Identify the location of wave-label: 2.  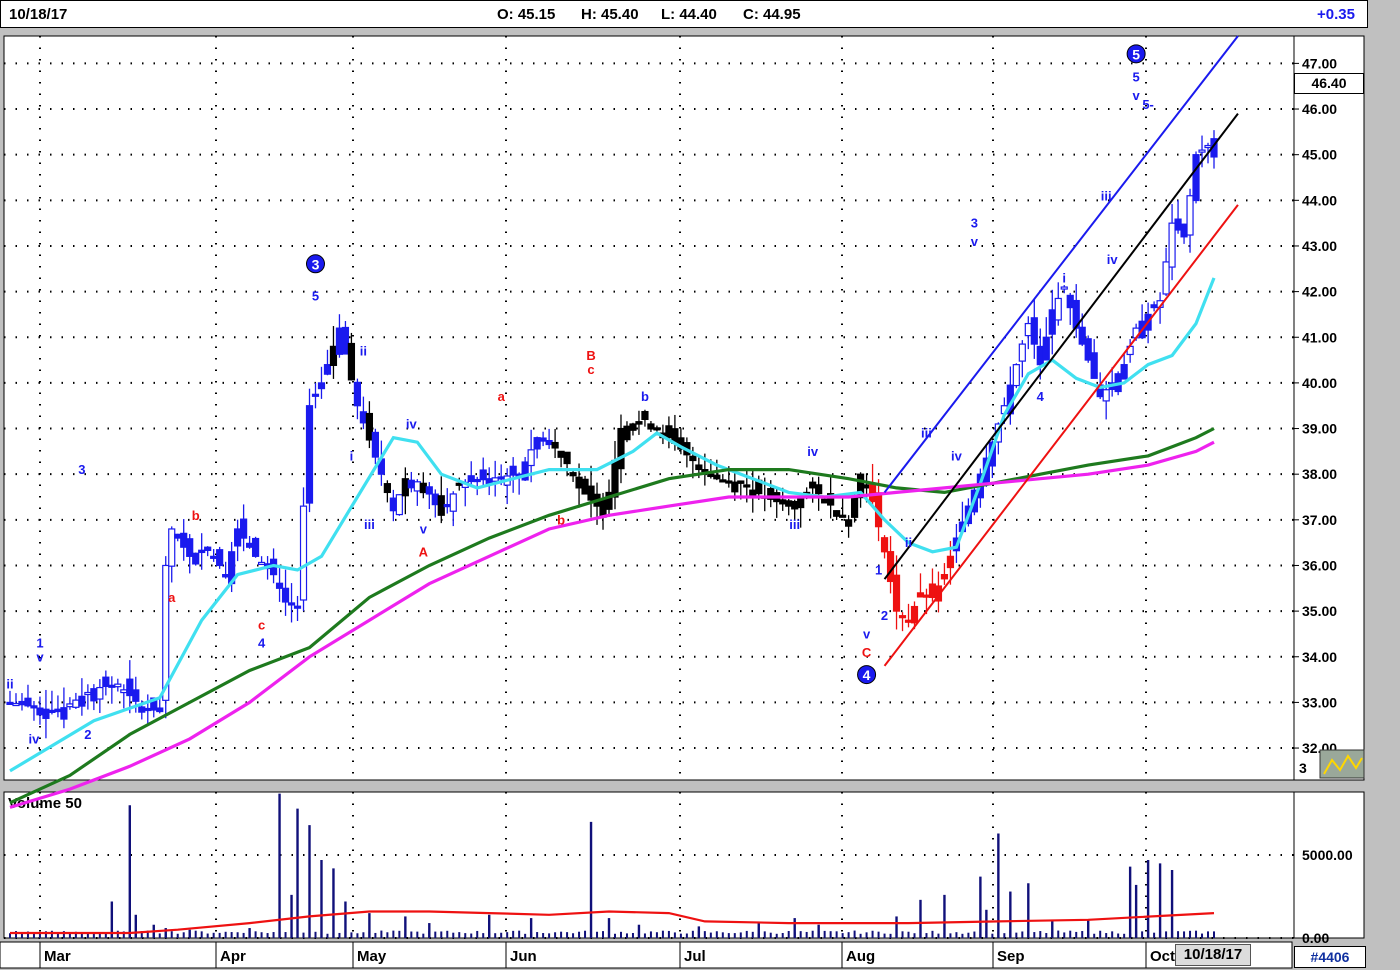
(884, 615).